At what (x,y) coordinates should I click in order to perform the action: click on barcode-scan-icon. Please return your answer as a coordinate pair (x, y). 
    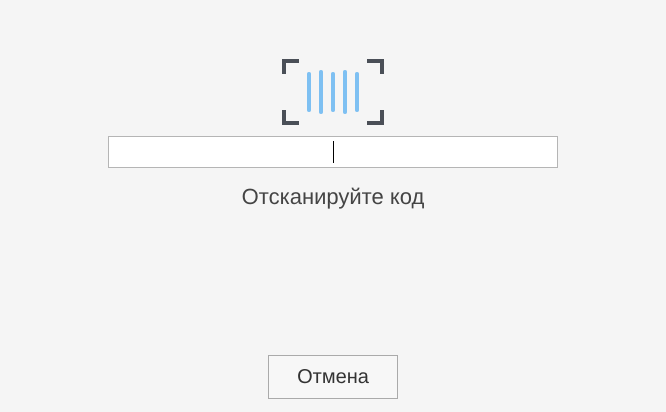
    Looking at the image, I should click on (333, 92).